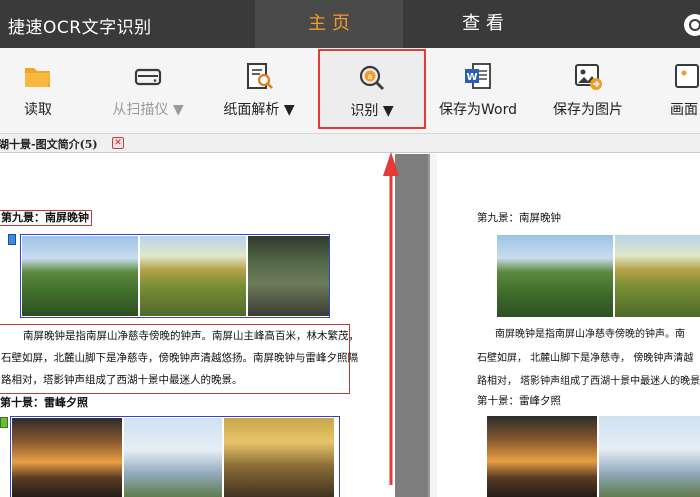 Image resolution: width=700 pixels, height=497 pixels. Describe the element at coordinates (193, 276) in the screenshot. I see `photo-hill` at that location.